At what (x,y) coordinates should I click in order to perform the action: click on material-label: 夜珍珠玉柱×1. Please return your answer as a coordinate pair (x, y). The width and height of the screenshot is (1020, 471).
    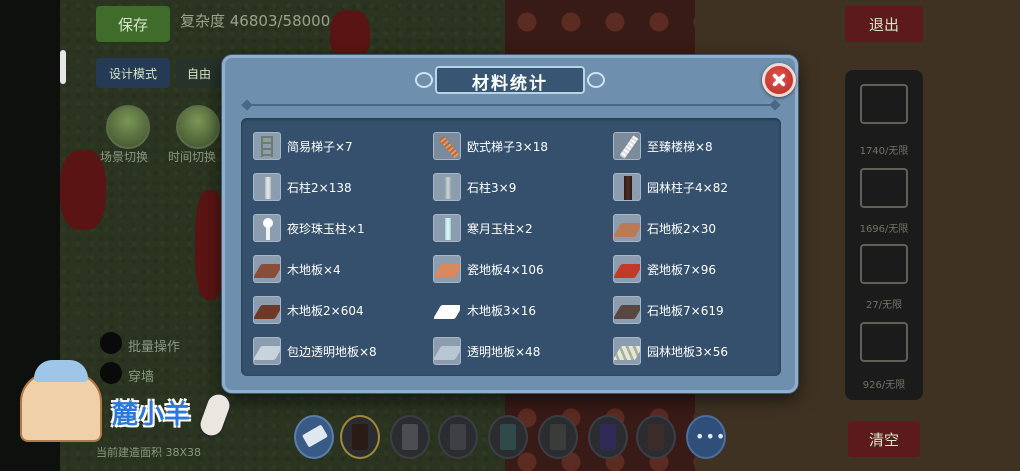
    Looking at the image, I should click on (326, 228).